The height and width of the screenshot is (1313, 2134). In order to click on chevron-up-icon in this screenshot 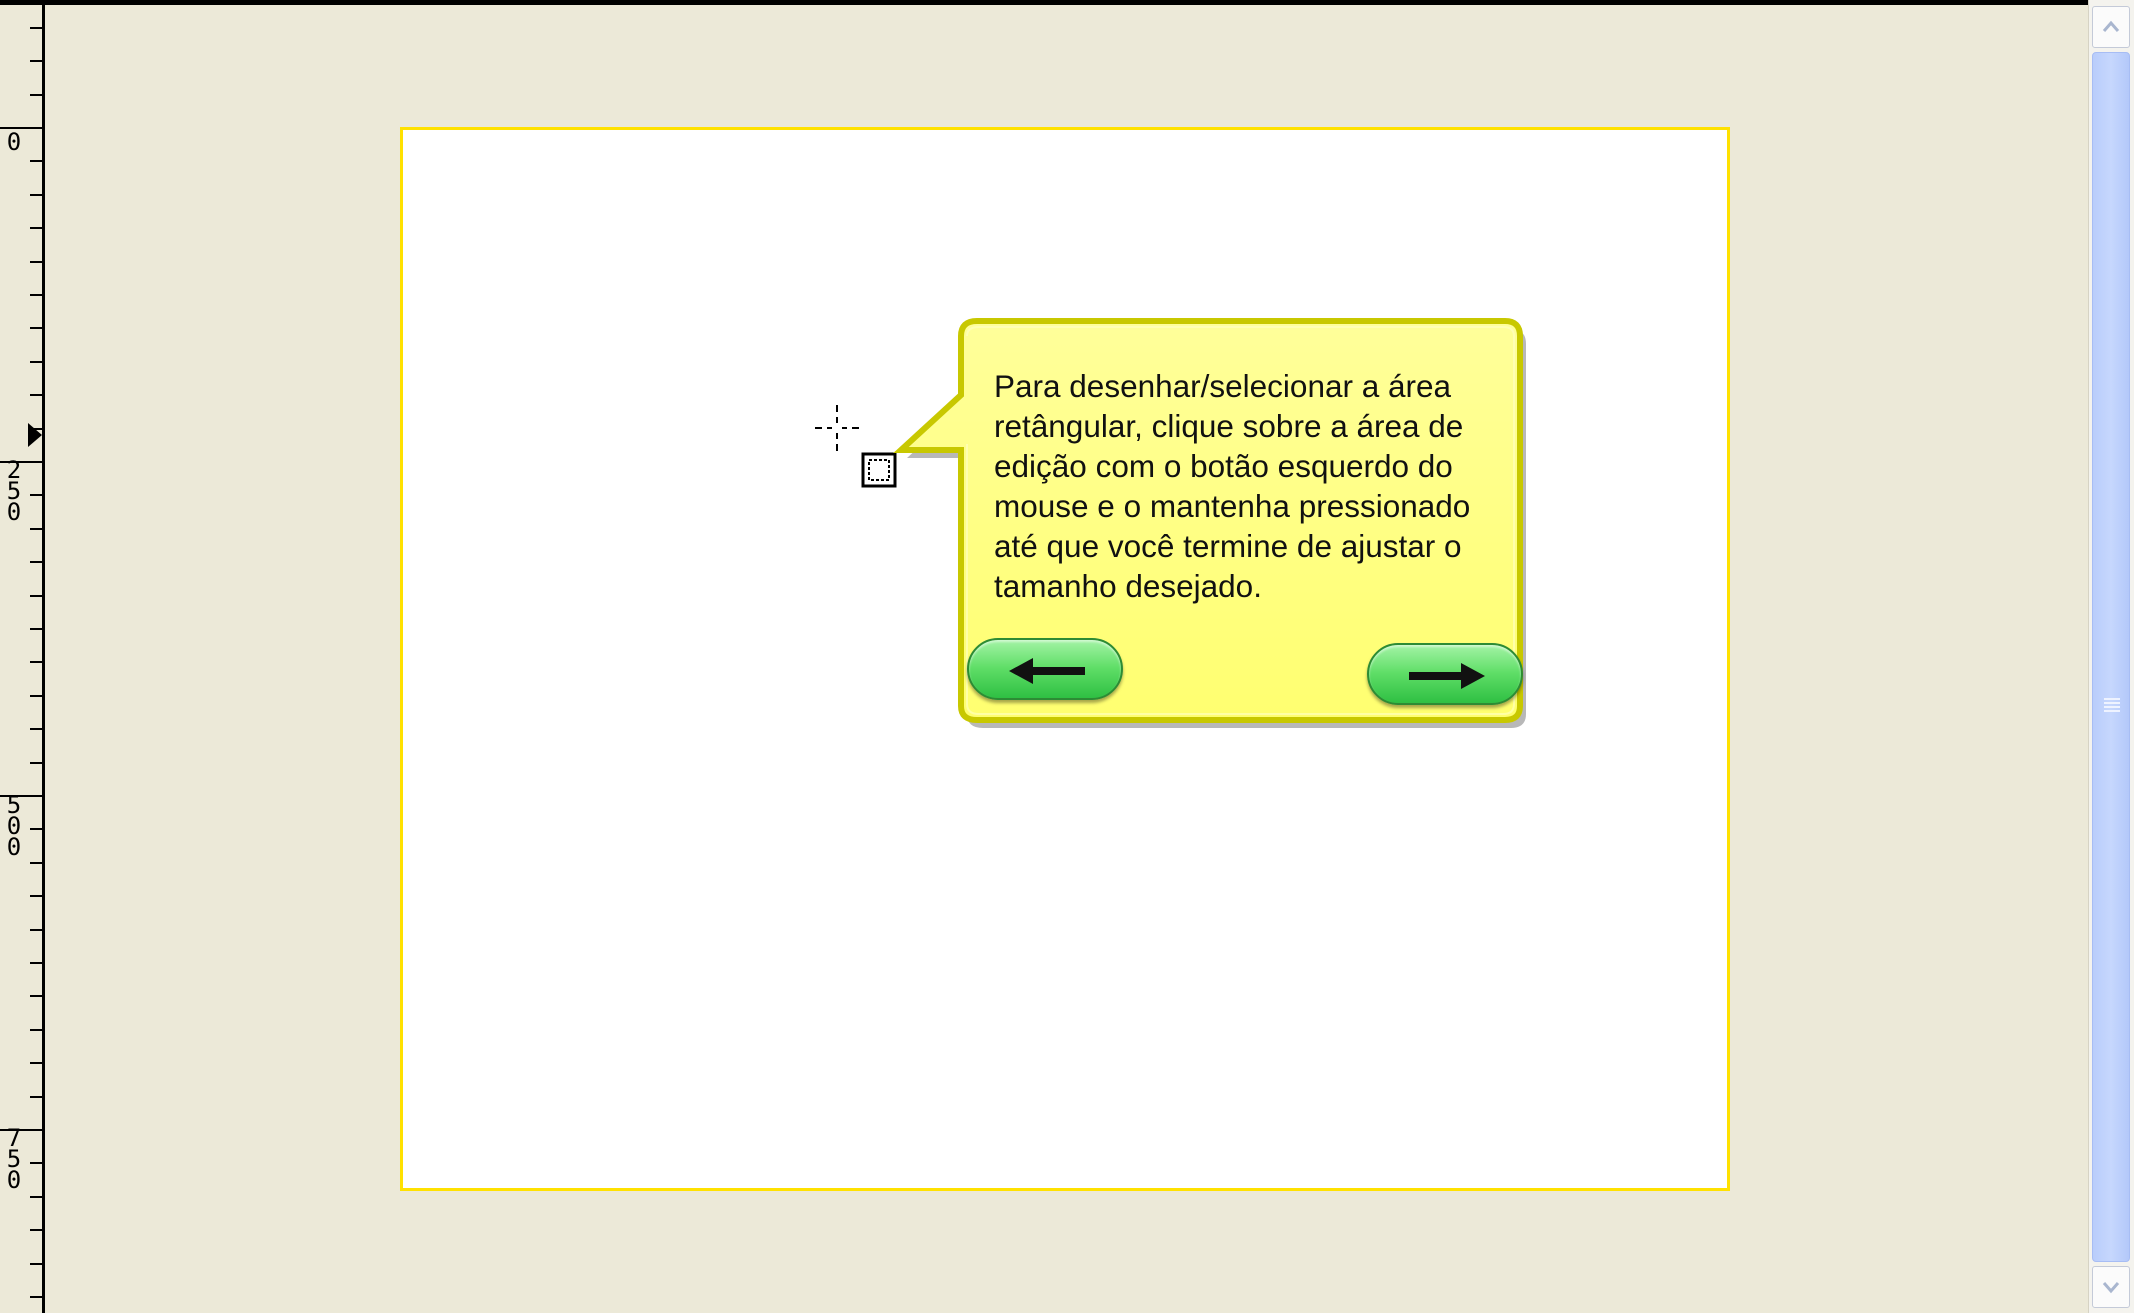, I will do `click(2111, 26)`.